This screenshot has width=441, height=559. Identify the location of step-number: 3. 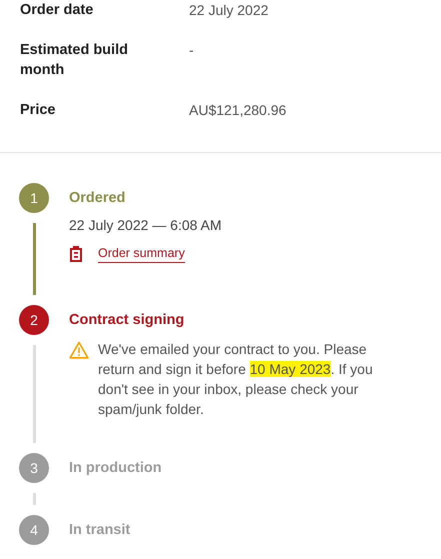
(34, 468).